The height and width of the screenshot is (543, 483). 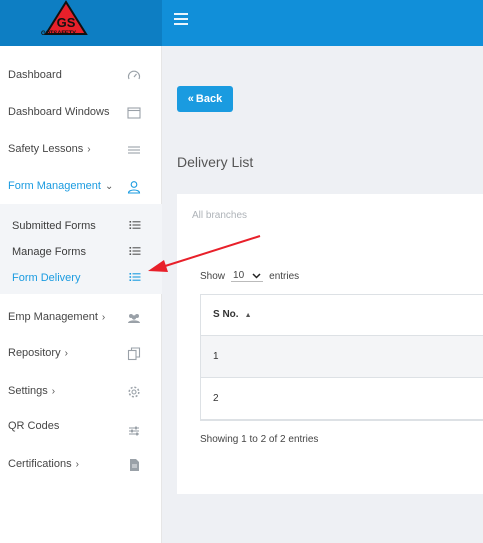 I want to click on sidebar-item-certifications: Certifications ›, so click(x=81, y=465).